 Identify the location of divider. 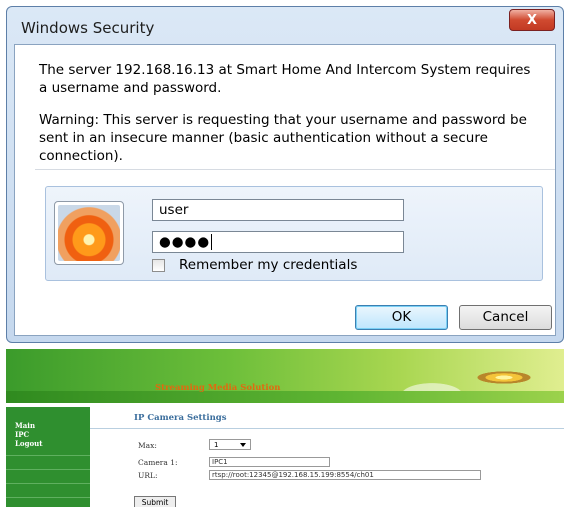
(295, 169).